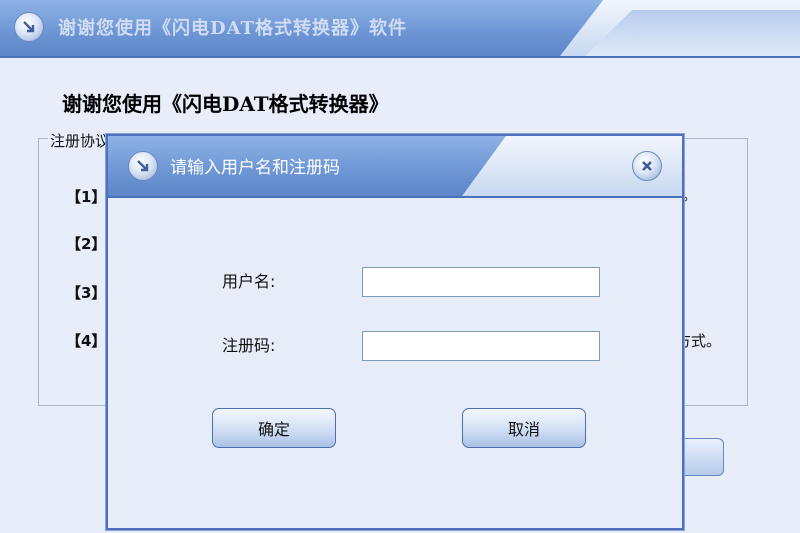 The image size is (800, 533). I want to click on cancel-button: 取消, so click(524, 428).